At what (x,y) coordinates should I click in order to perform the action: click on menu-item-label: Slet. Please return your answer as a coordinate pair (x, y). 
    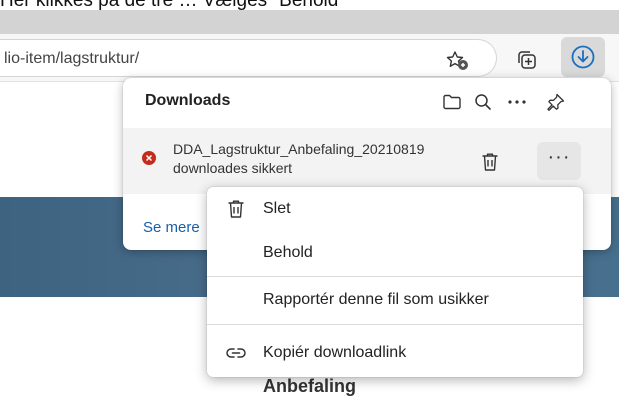
    Looking at the image, I should click on (277, 208).